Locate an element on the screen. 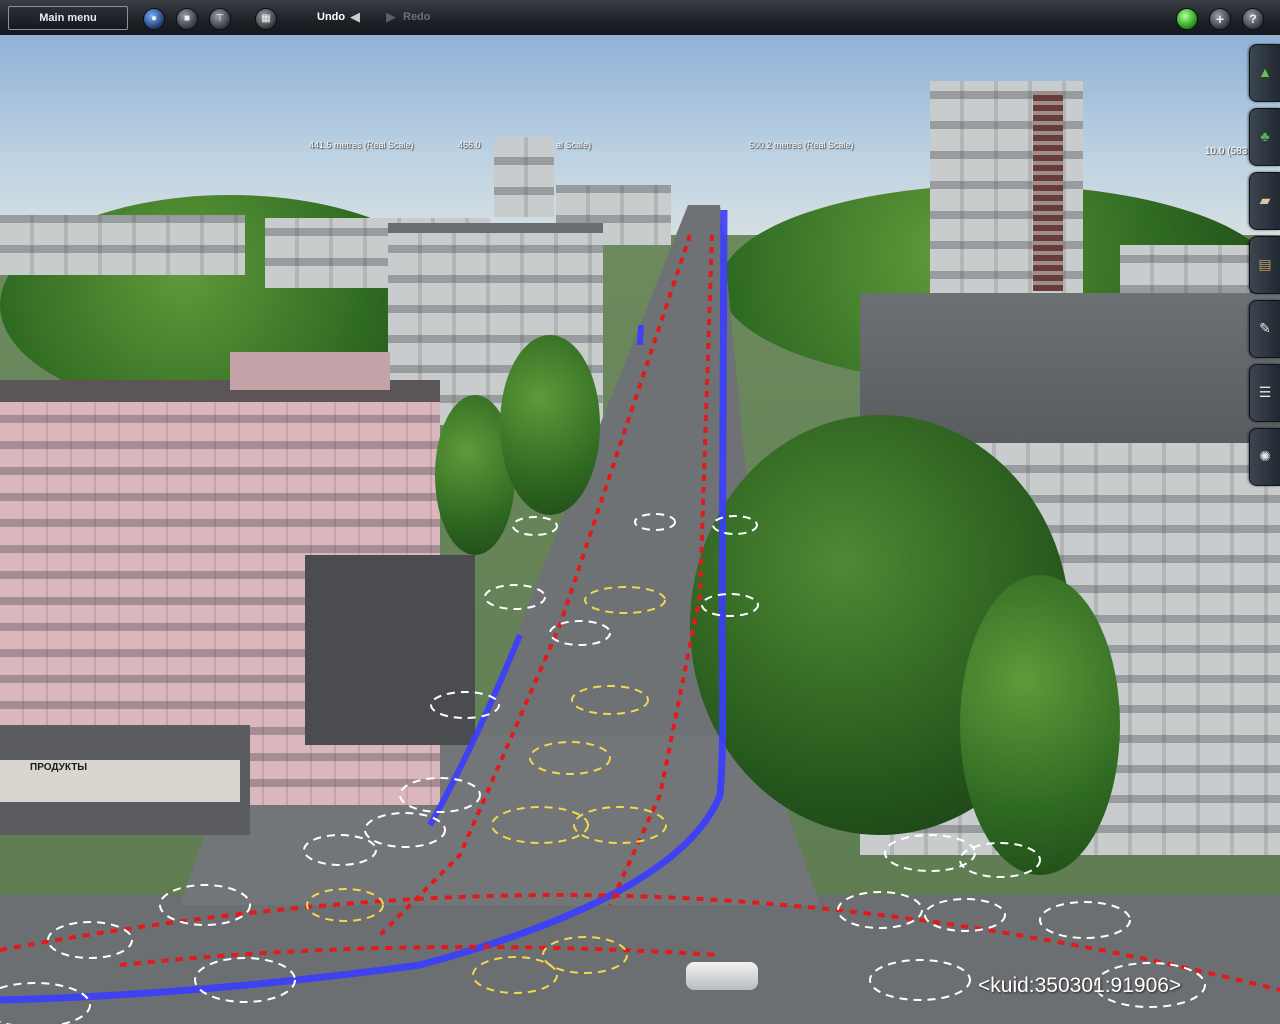 The width and height of the screenshot is (1280, 1024). grid-icon: ▦ is located at coordinates (266, 18).